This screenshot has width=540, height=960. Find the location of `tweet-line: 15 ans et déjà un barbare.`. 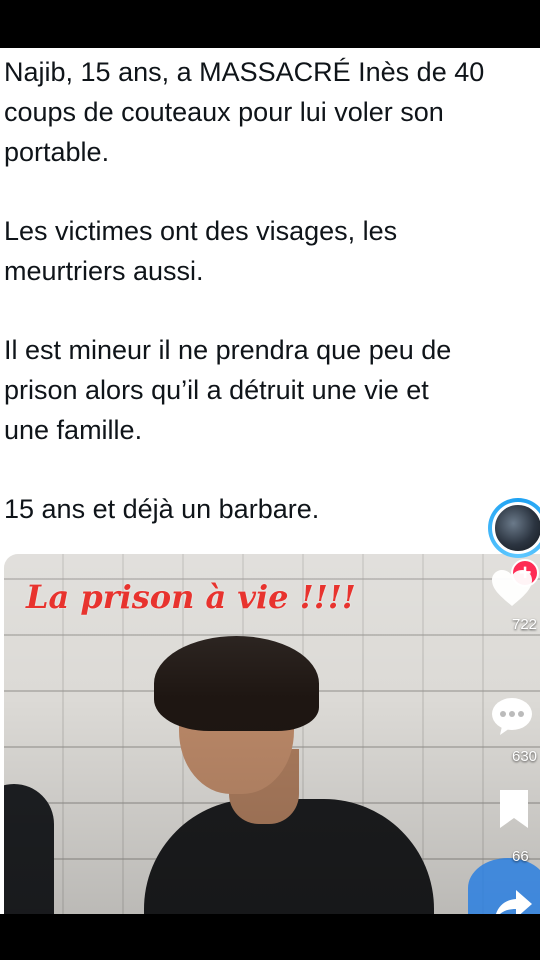

tweet-line: 15 ans et déjà un barbare. is located at coordinates (162, 509).